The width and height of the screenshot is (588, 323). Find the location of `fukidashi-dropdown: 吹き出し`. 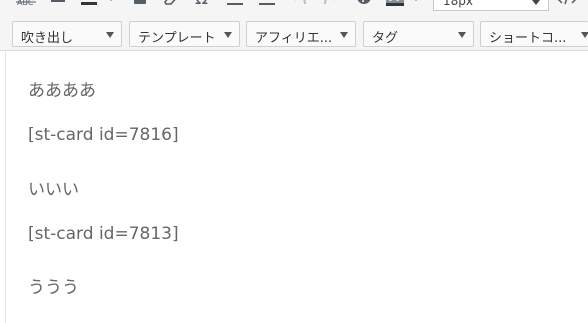

fukidashi-dropdown: 吹き出し is located at coordinates (67, 34).